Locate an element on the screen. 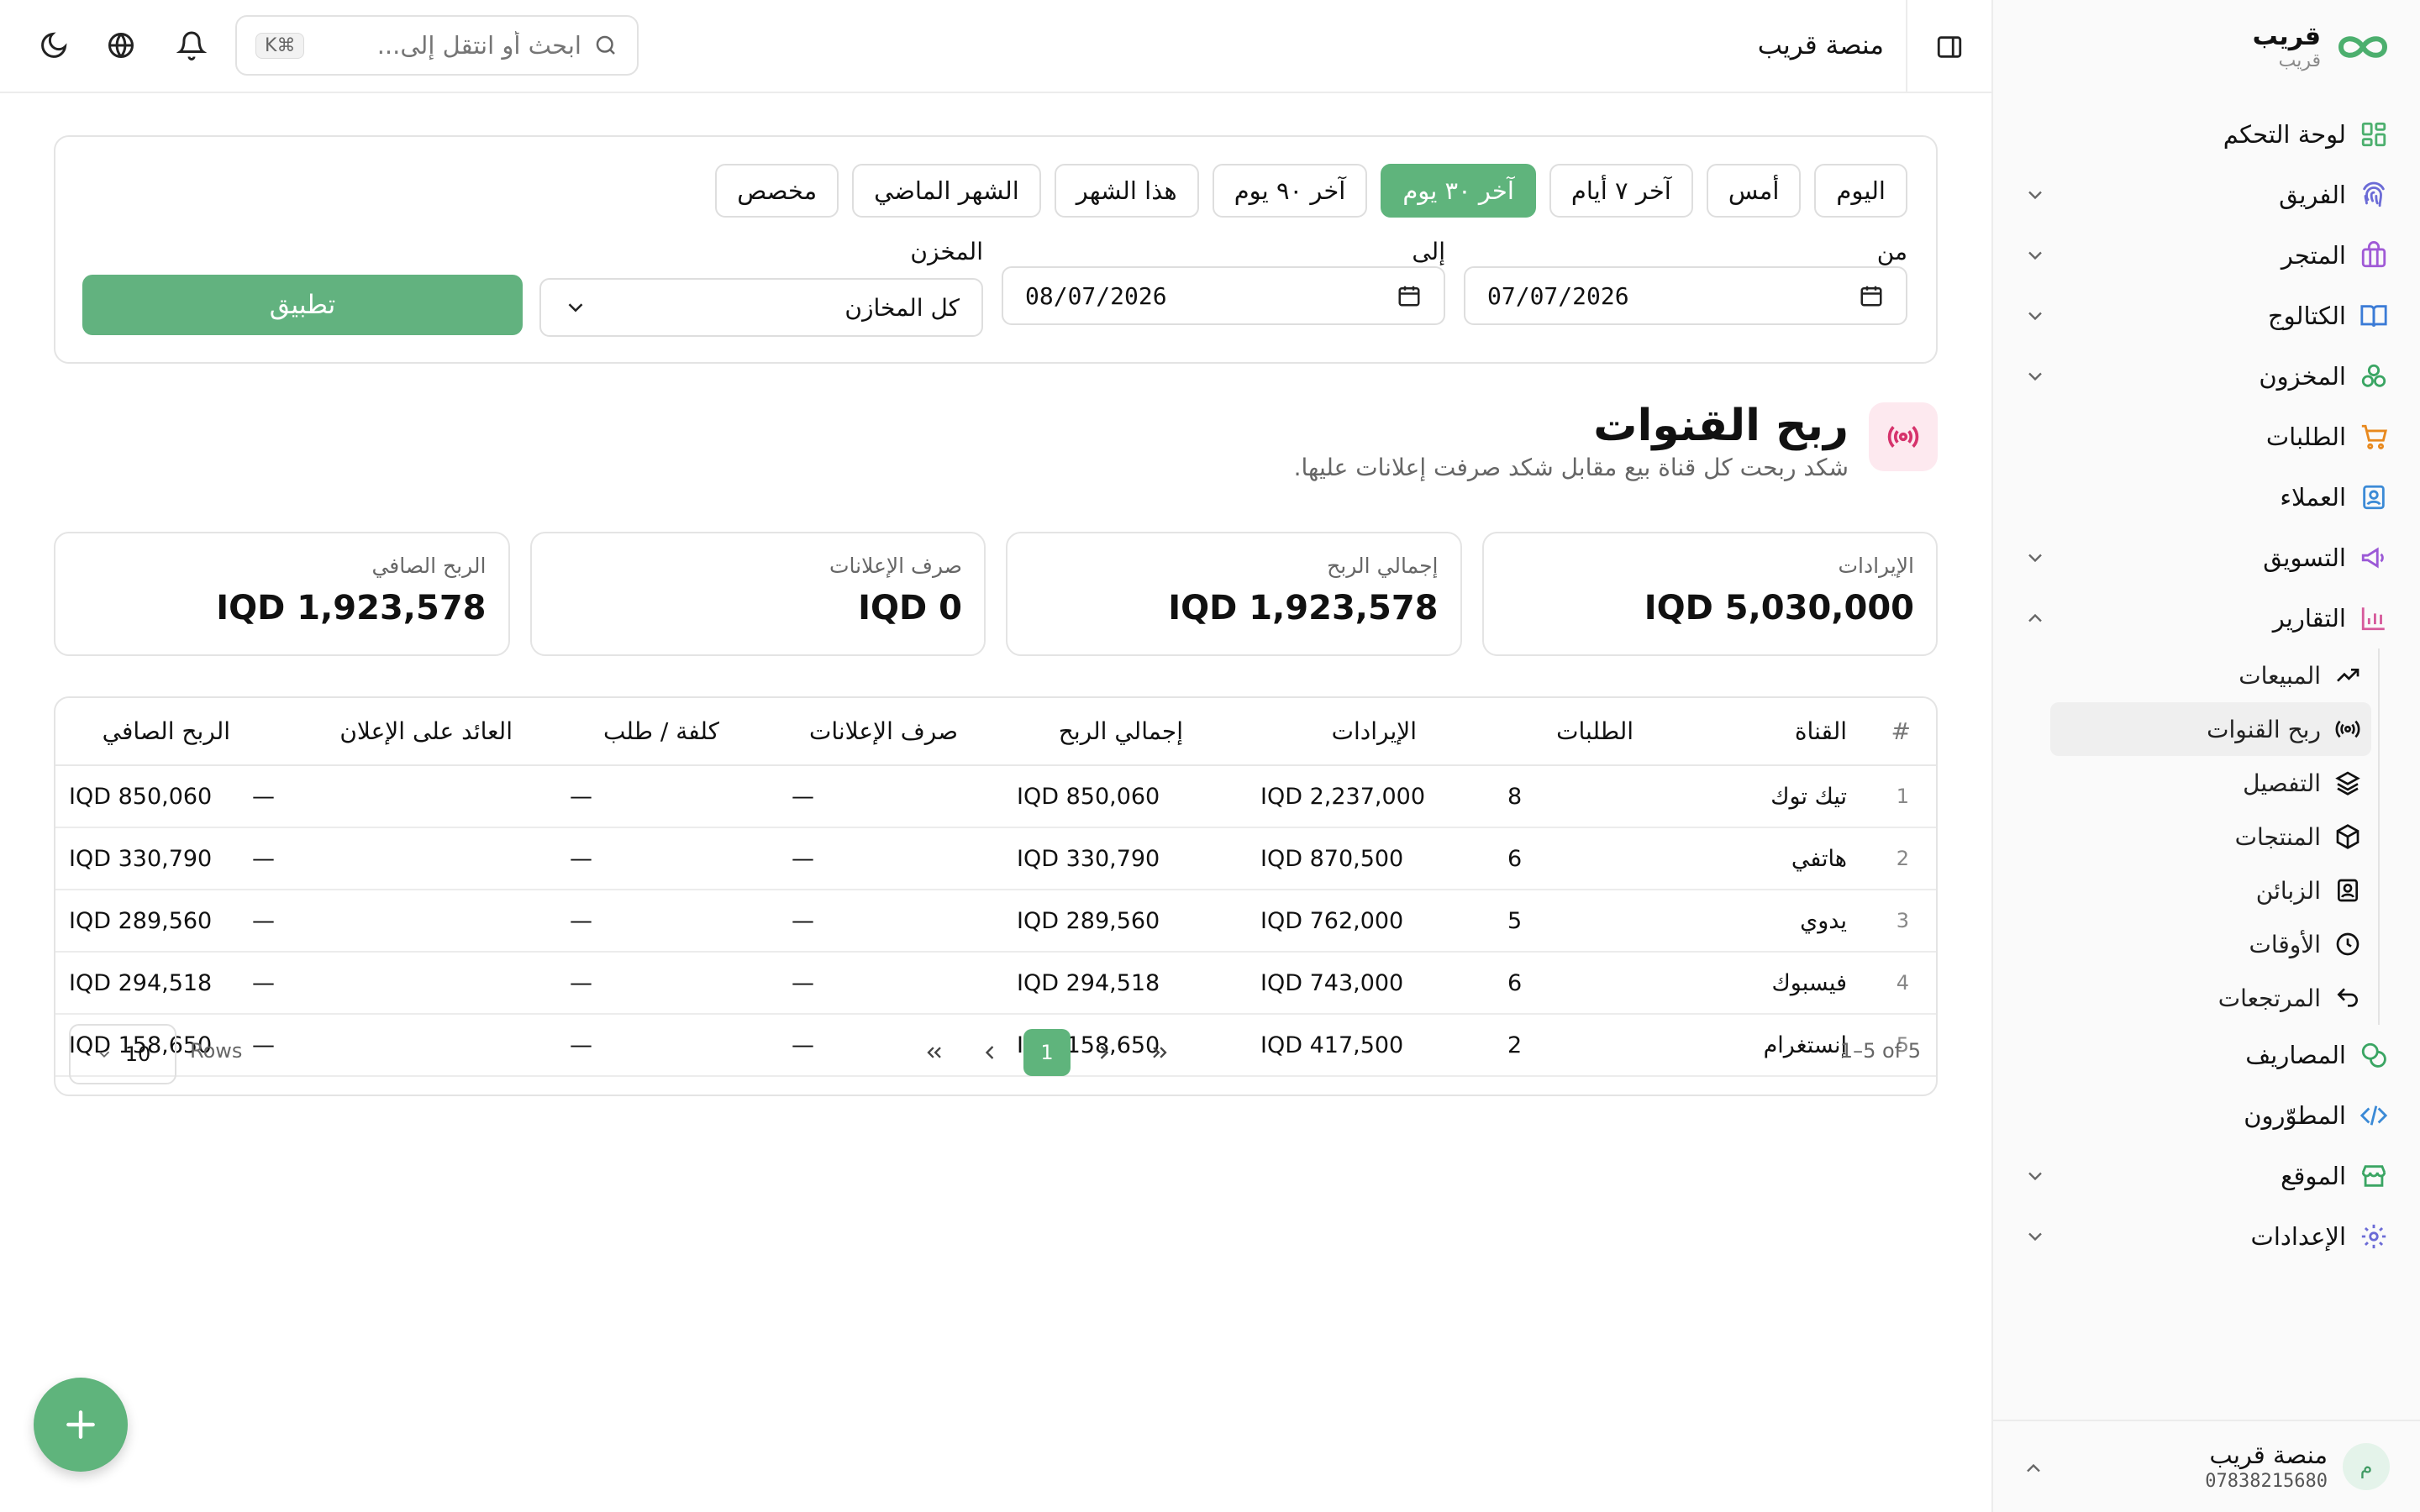  sidebar-item-settings: الإعدادات is located at coordinates (2206, 1236).